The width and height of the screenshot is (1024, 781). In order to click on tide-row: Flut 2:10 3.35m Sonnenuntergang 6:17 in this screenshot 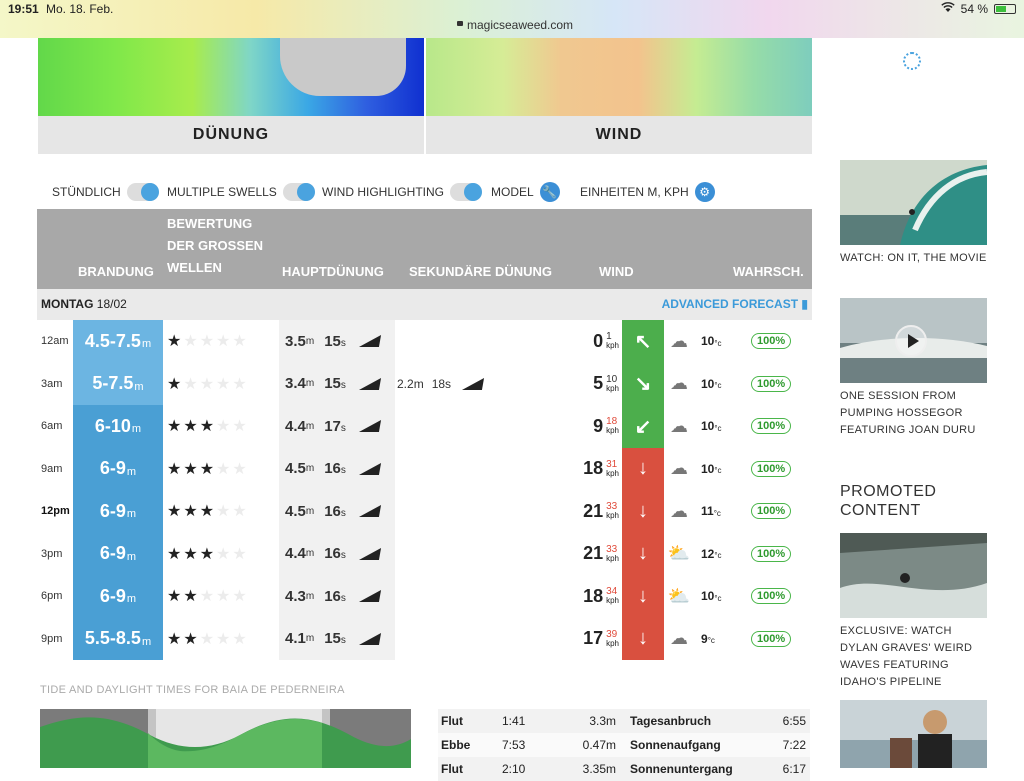, I will do `click(624, 769)`.